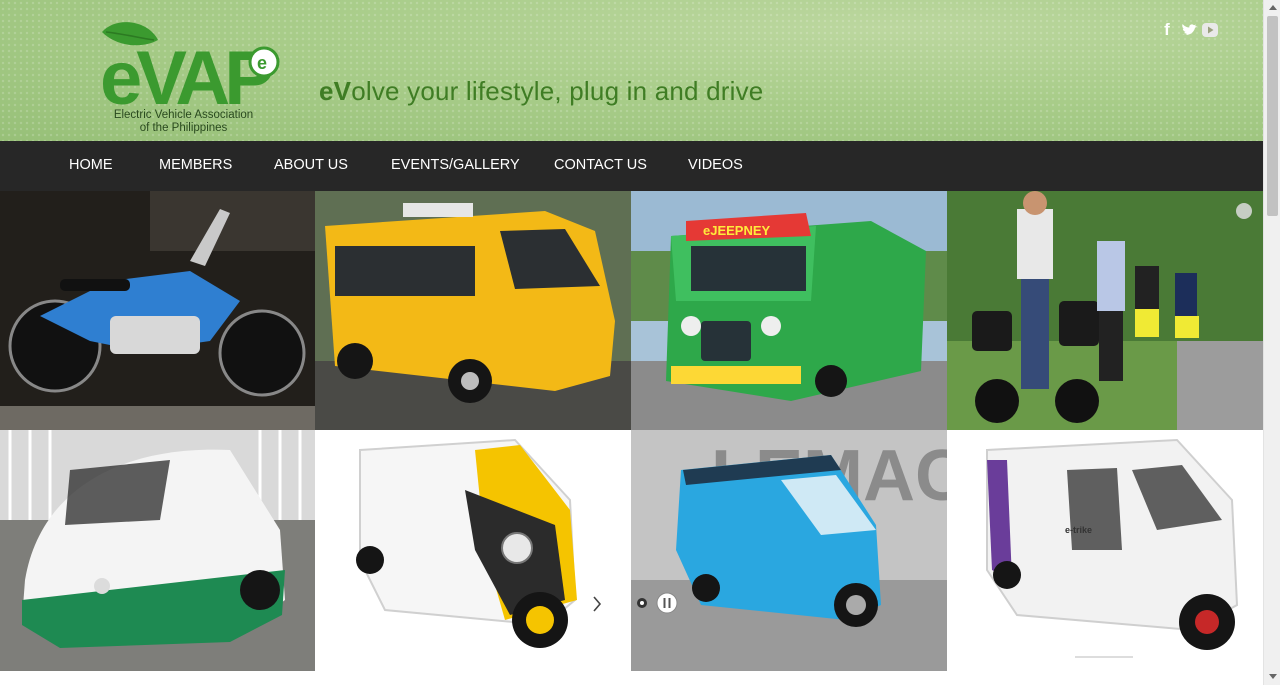 The width and height of the screenshot is (1280, 685). What do you see at coordinates (789, 310) in the screenshot?
I see `ejeepney-photo: eJEEPNEY` at bounding box center [789, 310].